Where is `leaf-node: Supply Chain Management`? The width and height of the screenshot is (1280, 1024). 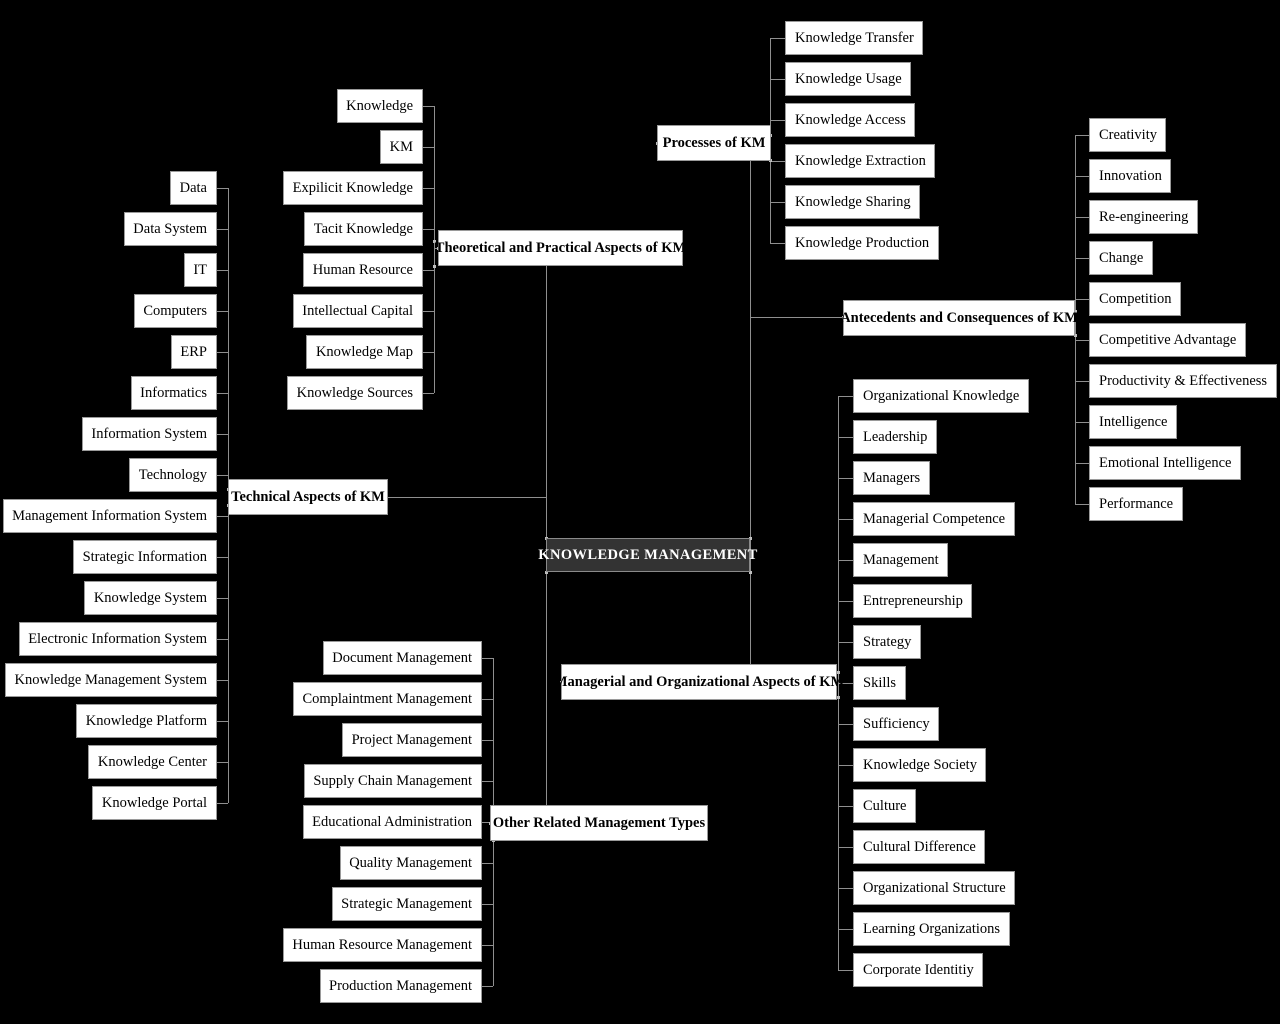 leaf-node: Supply Chain Management is located at coordinates (393, 781).